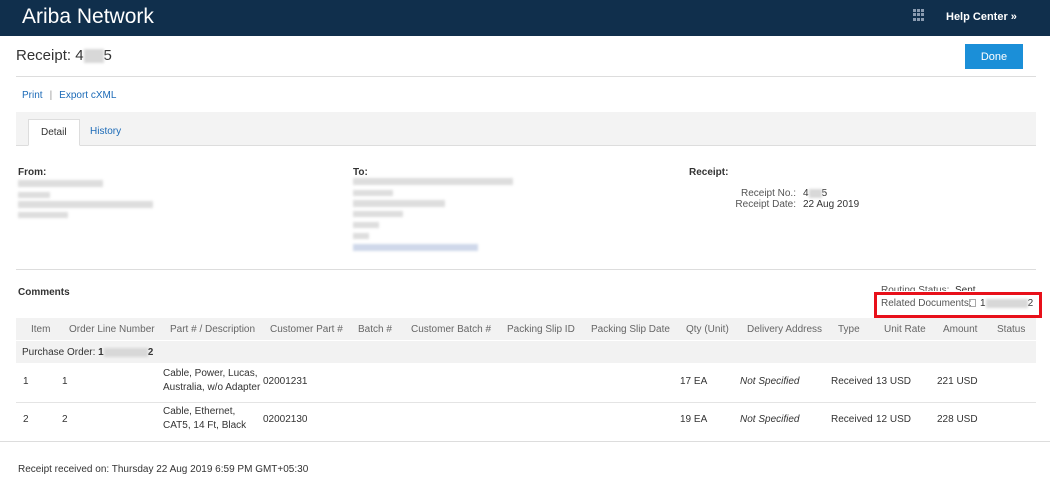 The height and width of the screenshot is (477, 1050). Describe the element at coordinates (694, 419) in the screenshot. I see `row2-qty: 19 EA` at that location.